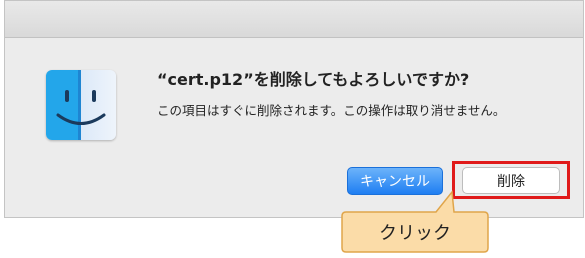  What do you see at coordinates (331, 110) in the screenshot?
I see `dialog-message: この項目はすぐに削除されます。この操作は取り消せません。` at bounding box center [331, 110].